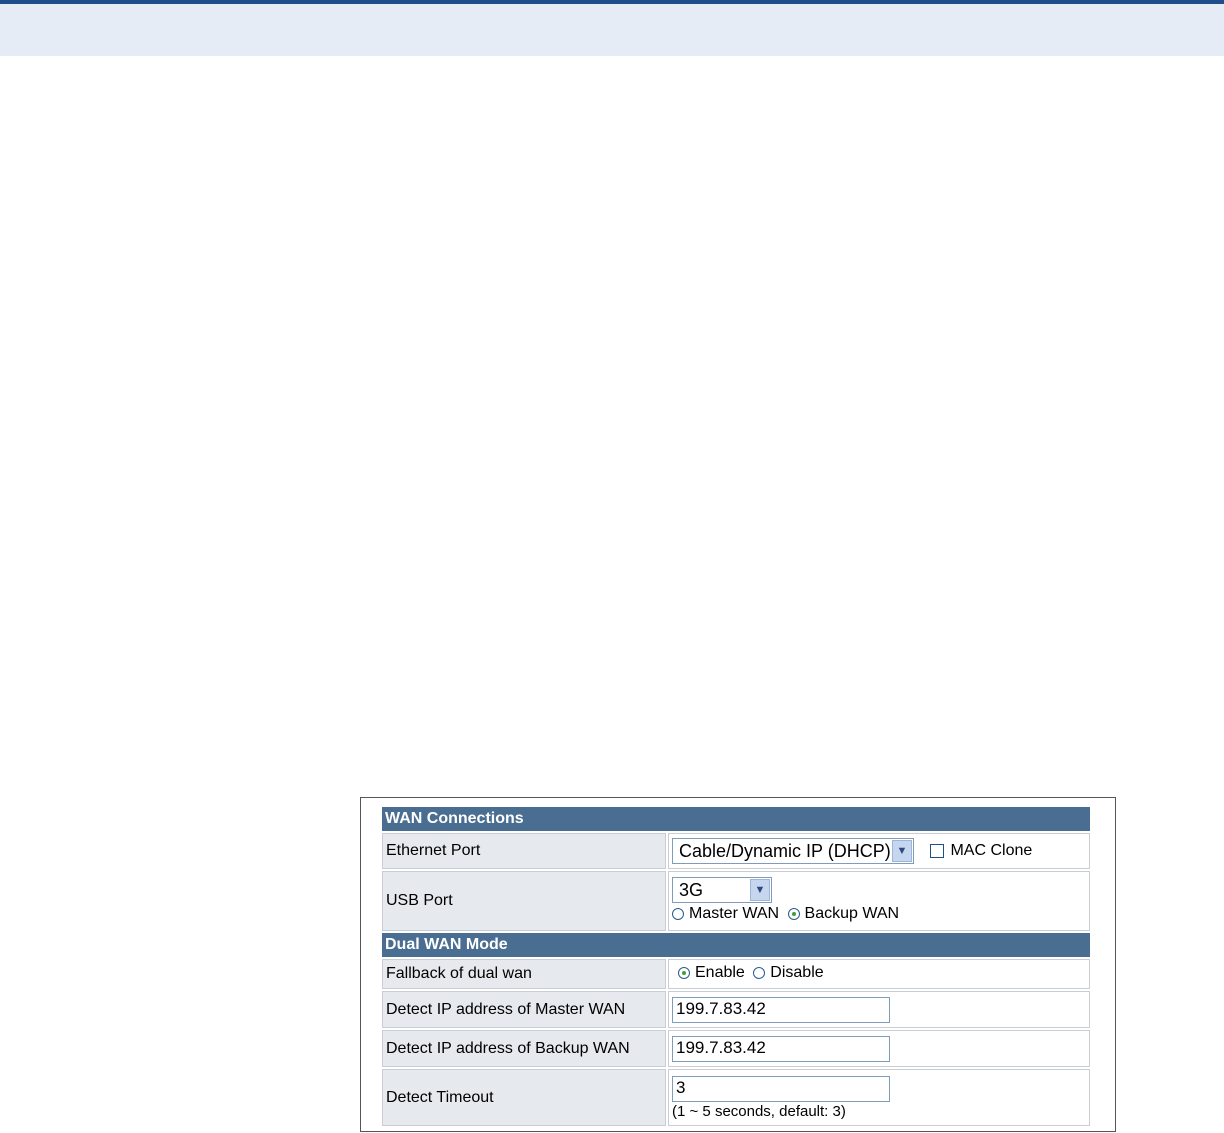  What do you see at coordinates (852, 913) in the screenshot?
I see `backup-wan-label: Backup WAN` at bounding box center [852, 913].